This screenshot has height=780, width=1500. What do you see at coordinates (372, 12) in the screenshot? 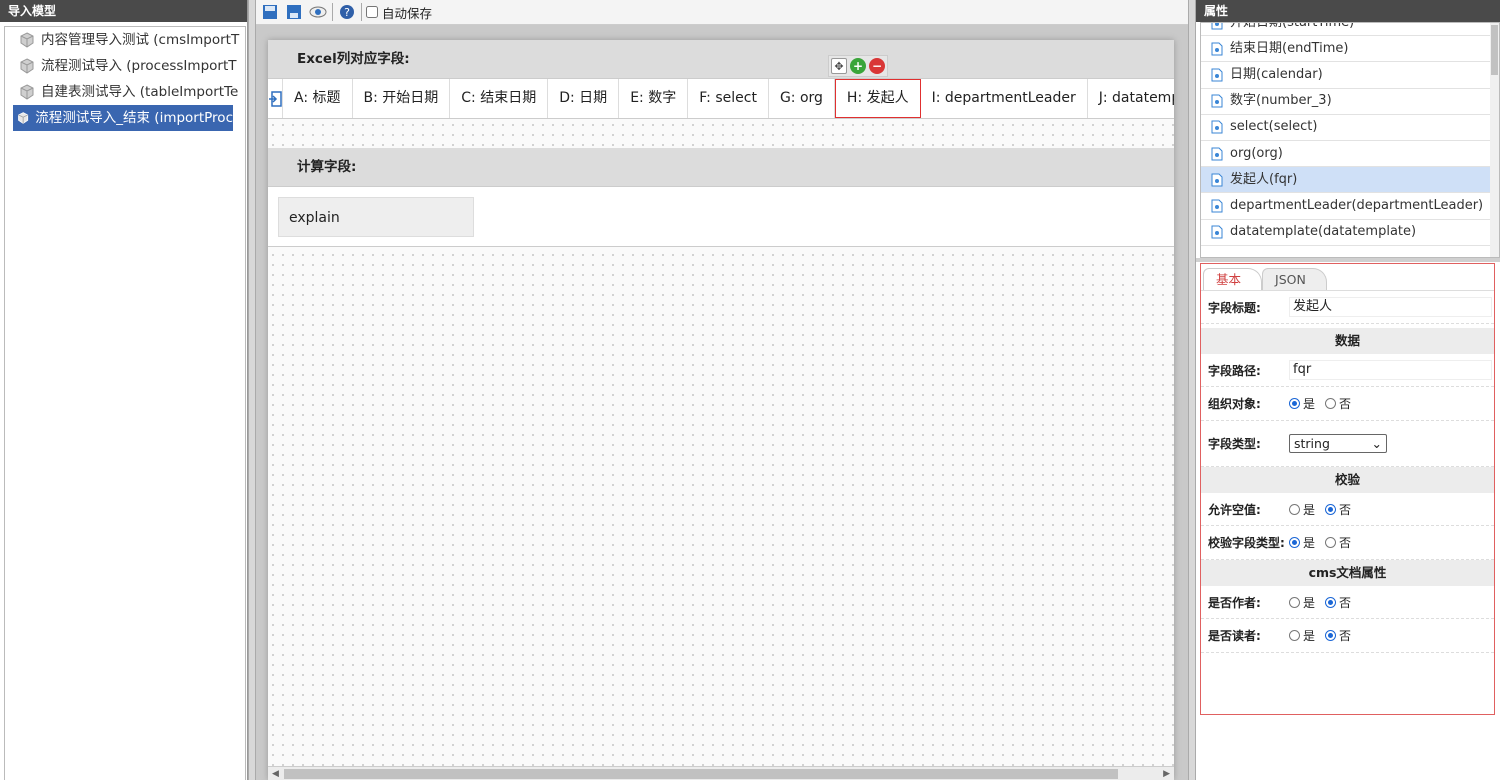
I see `autosave-input` at bounding box center [372, 12].